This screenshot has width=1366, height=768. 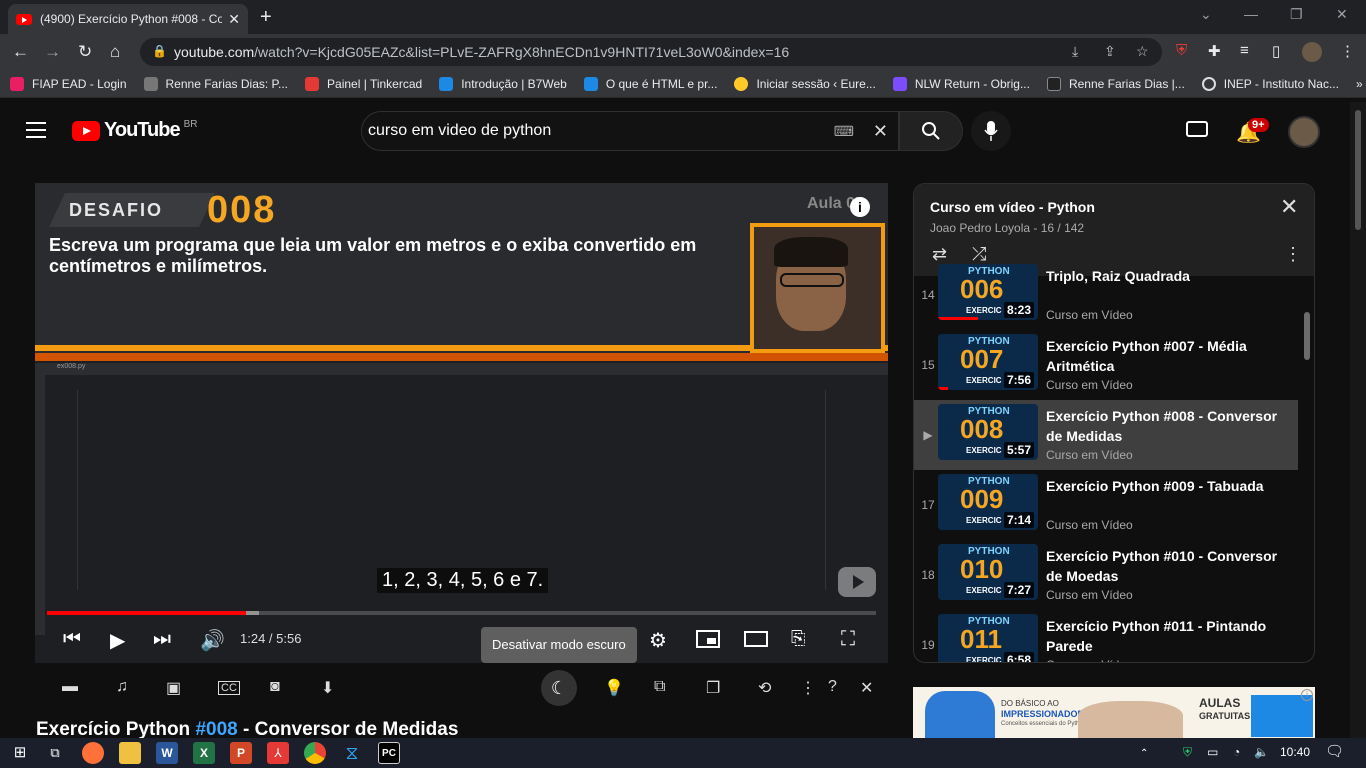 What do you see at coordinates (1187, 752) in the screenshot?
I see `security-shield-icon: ⛨` at bounding box center [1187, 752].